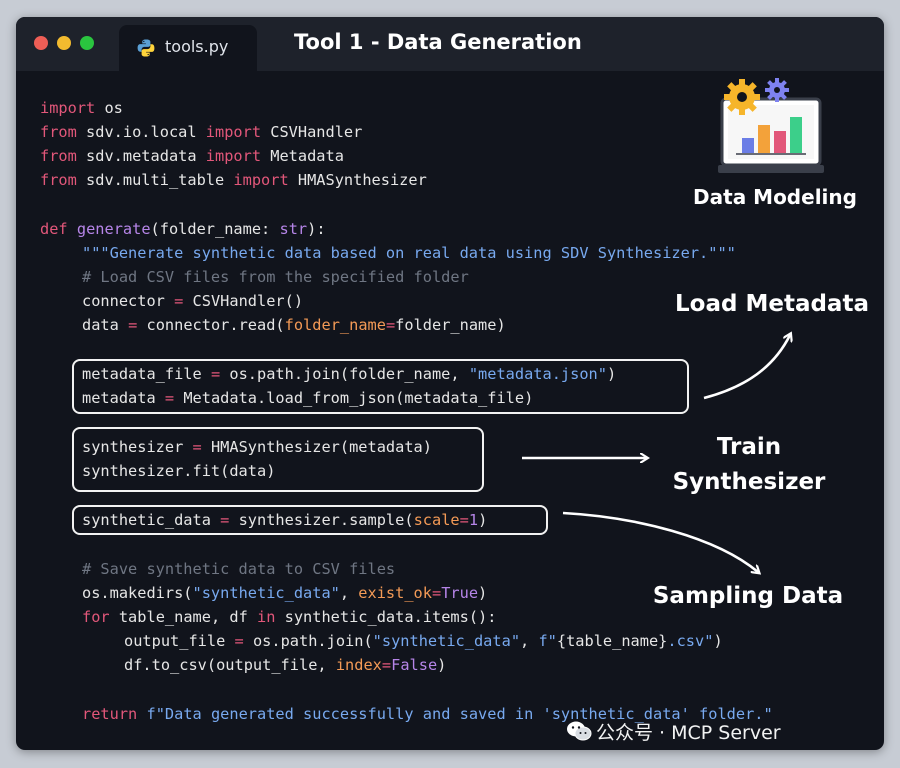 The width and height of the screenshot is (900, 768). Describe the element at coordinates (775, 197) in the screenshot. I see `label-data-modeling: Data Modeling` at that location.